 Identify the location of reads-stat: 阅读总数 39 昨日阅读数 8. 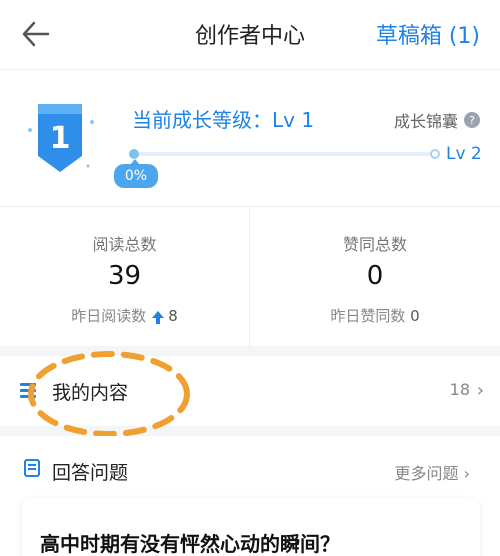
(125, 277).